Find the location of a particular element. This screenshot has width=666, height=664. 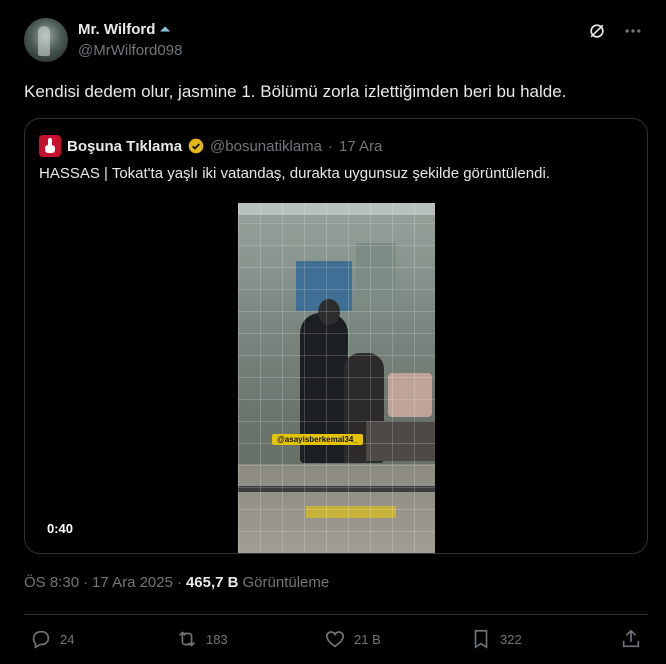

quoted-date: 17 Ara is located at coordinates (360, 146).